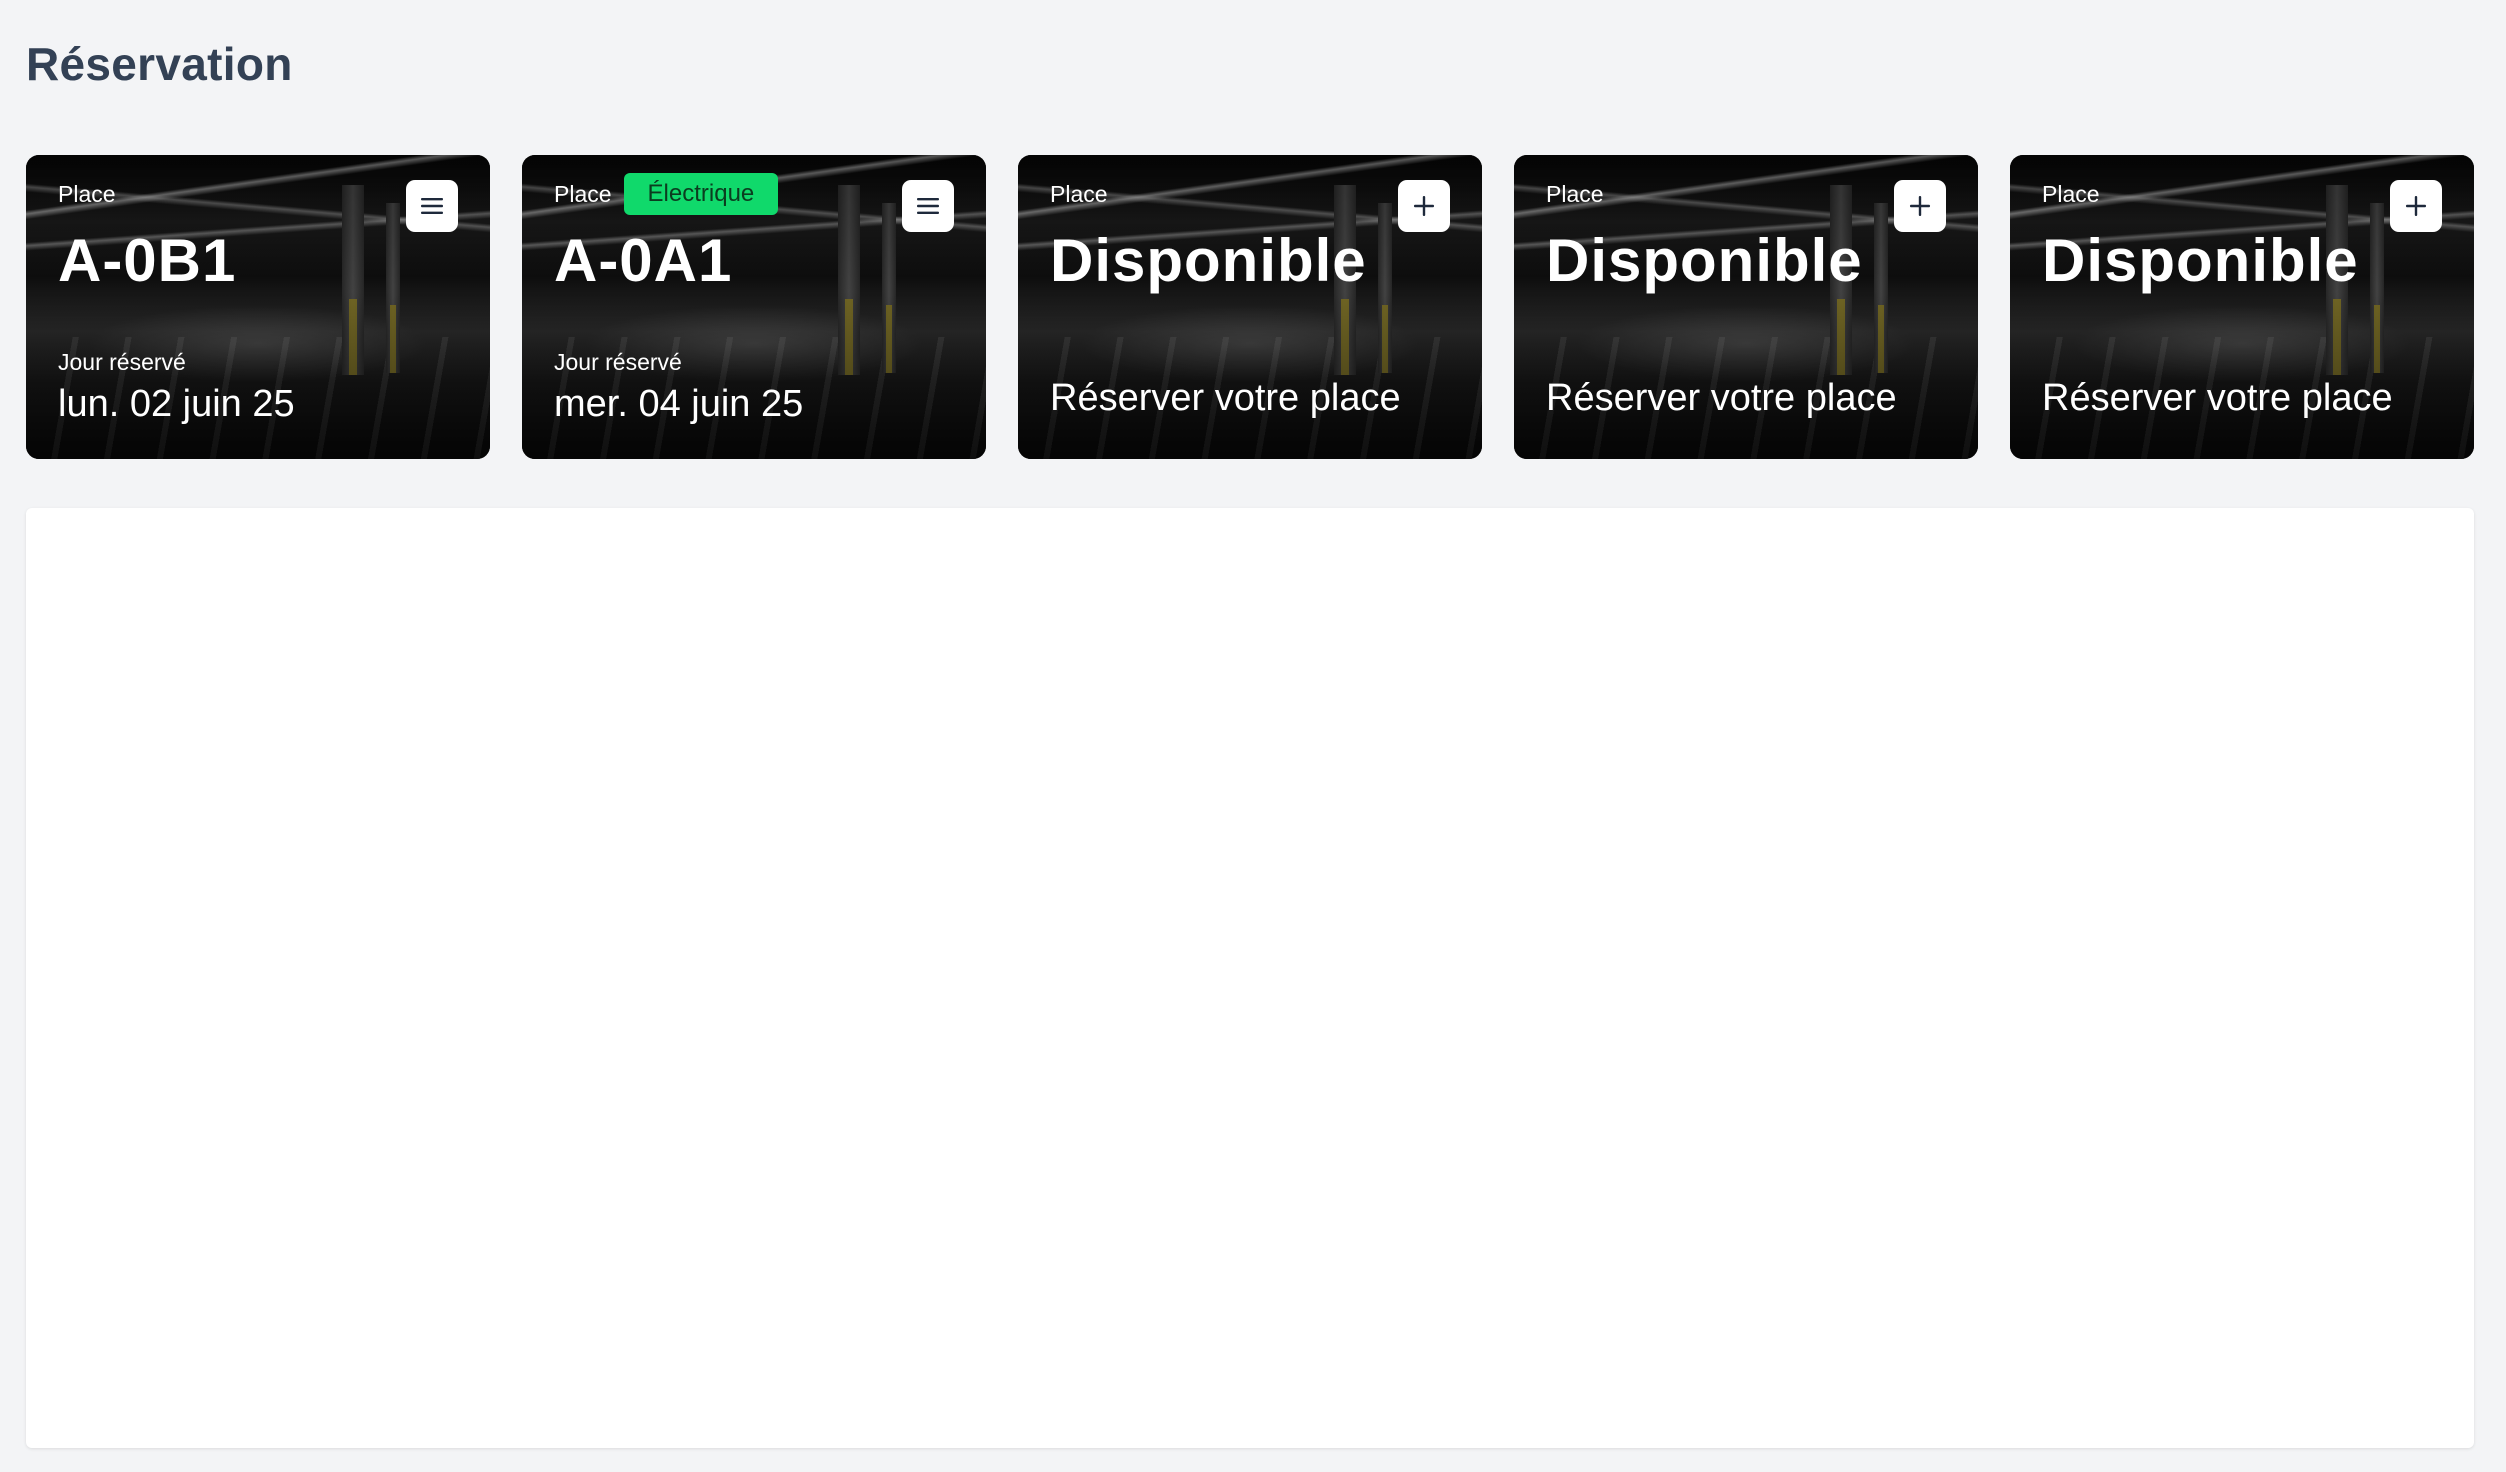  Describe the element at coordinates (147, 260) in the screenshot. I see `place-id: A-0B1` at that location.